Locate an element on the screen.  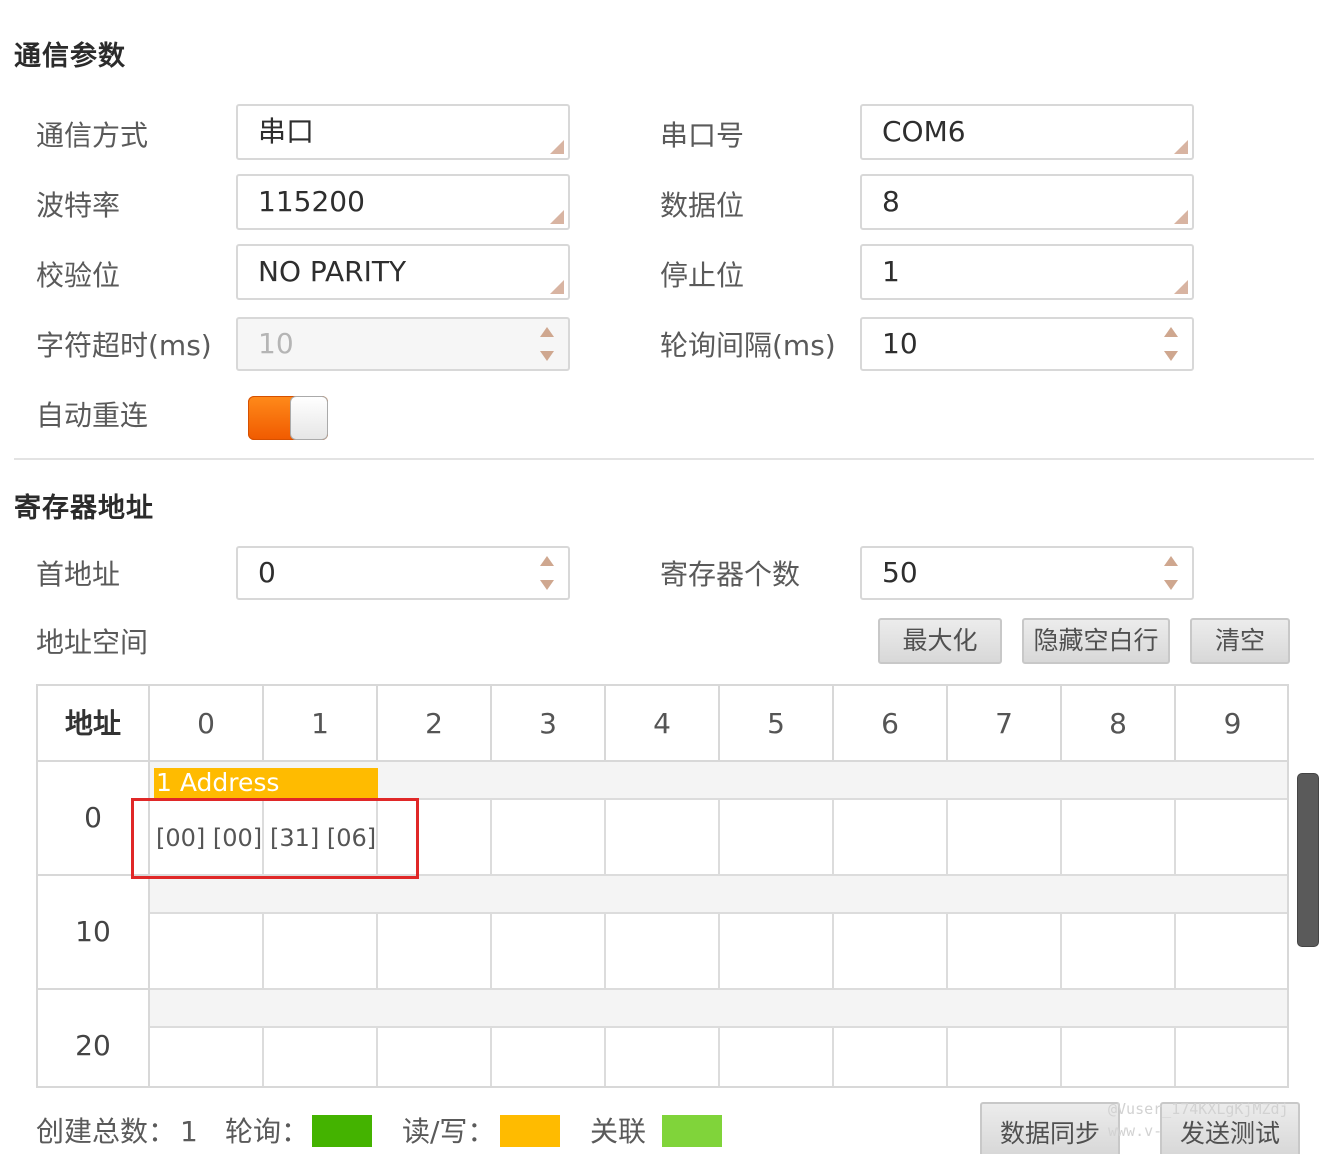
clear-button: 清空 is located at coordinates (1240, 641).